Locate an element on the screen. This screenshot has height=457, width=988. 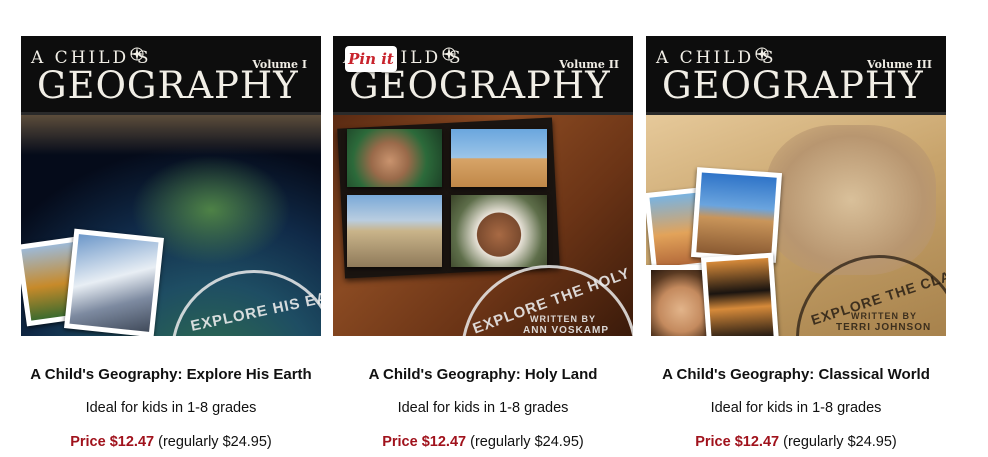
photo-mountains is located at coordinates (114, 282).